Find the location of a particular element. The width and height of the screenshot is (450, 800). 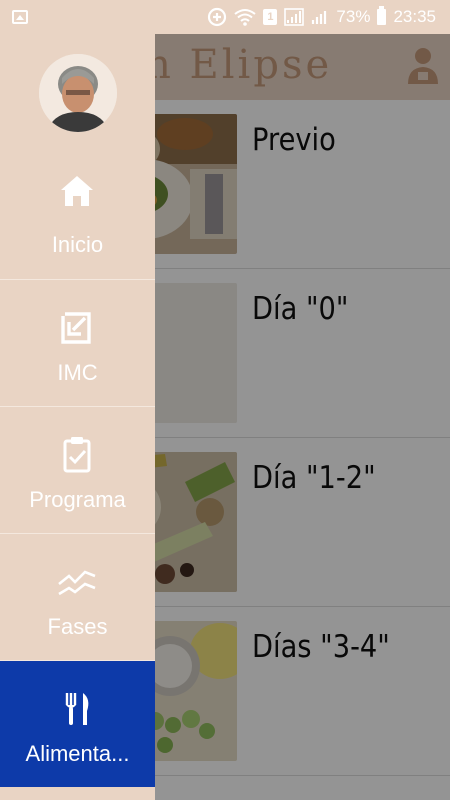

clipboard-check-icon is located at coordinates (77, 455).